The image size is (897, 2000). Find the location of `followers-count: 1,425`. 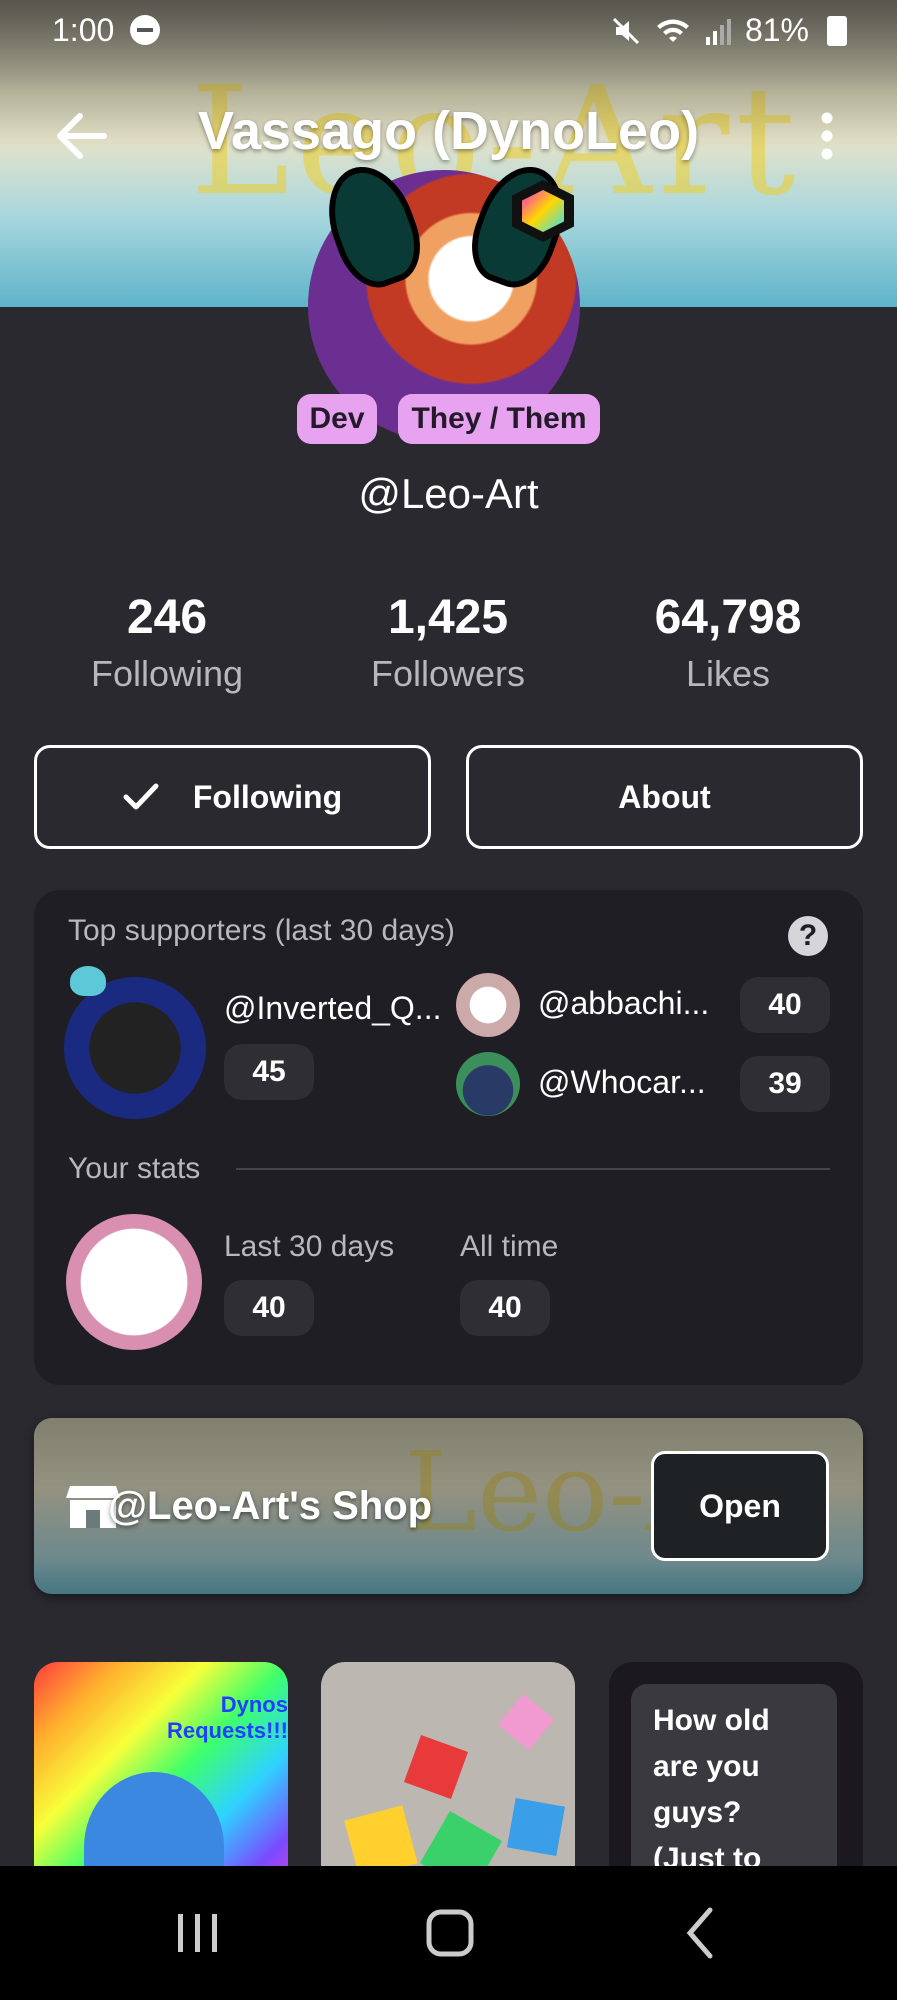

followers-count: 1,425 is located at coordinates (448, 617).